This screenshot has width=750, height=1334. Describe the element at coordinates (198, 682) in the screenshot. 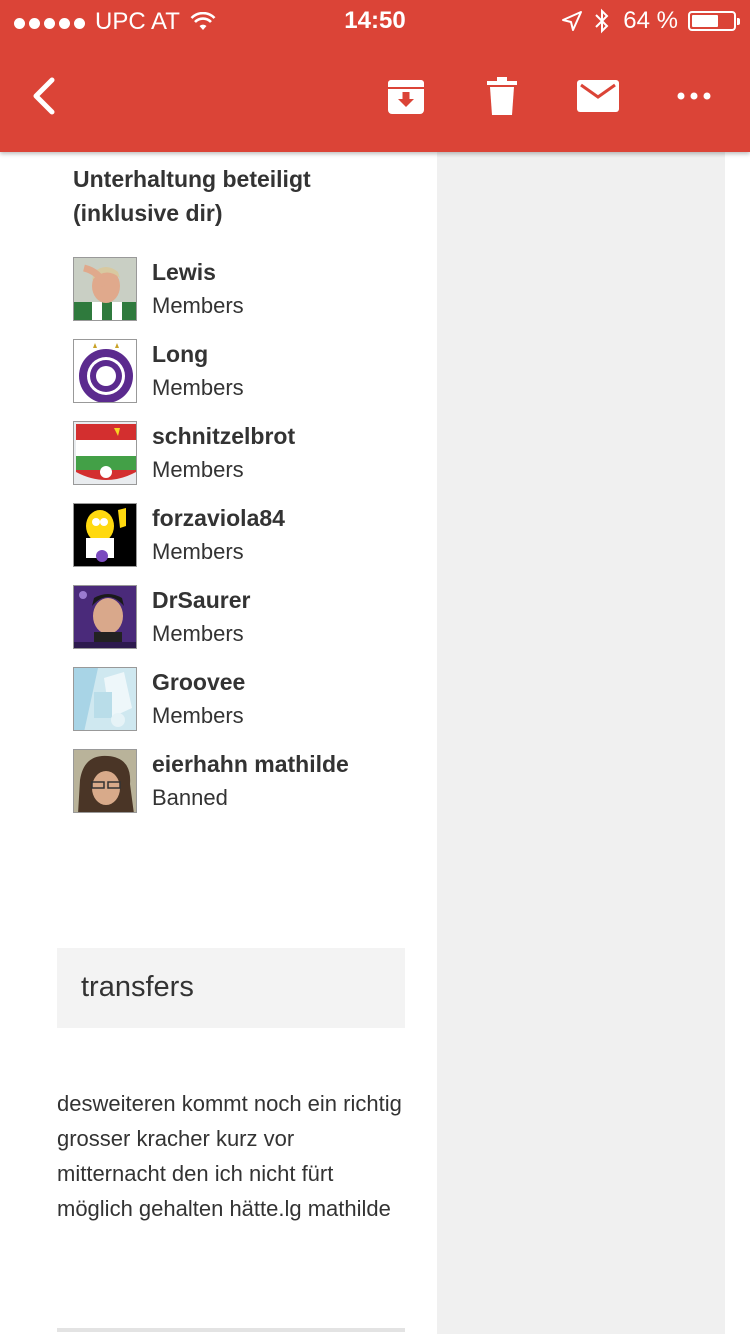

I see `member-name: Groovee` at that location.